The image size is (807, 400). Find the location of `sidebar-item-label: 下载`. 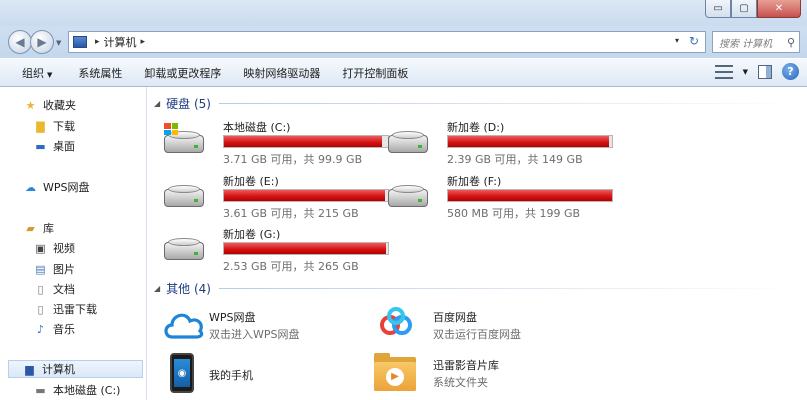

sidebar-item-label: 下载 is located at coordinates (64, 126).